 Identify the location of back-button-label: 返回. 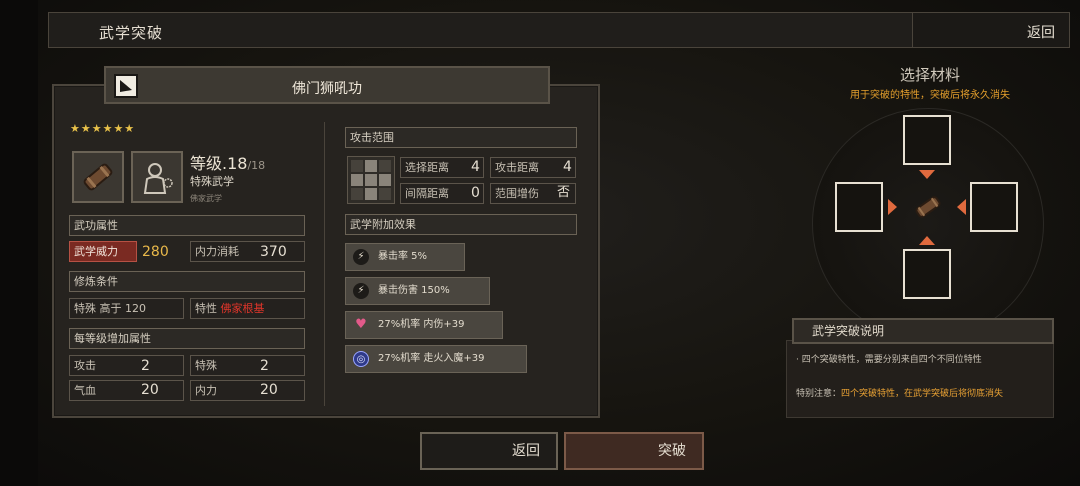
(526, 451).